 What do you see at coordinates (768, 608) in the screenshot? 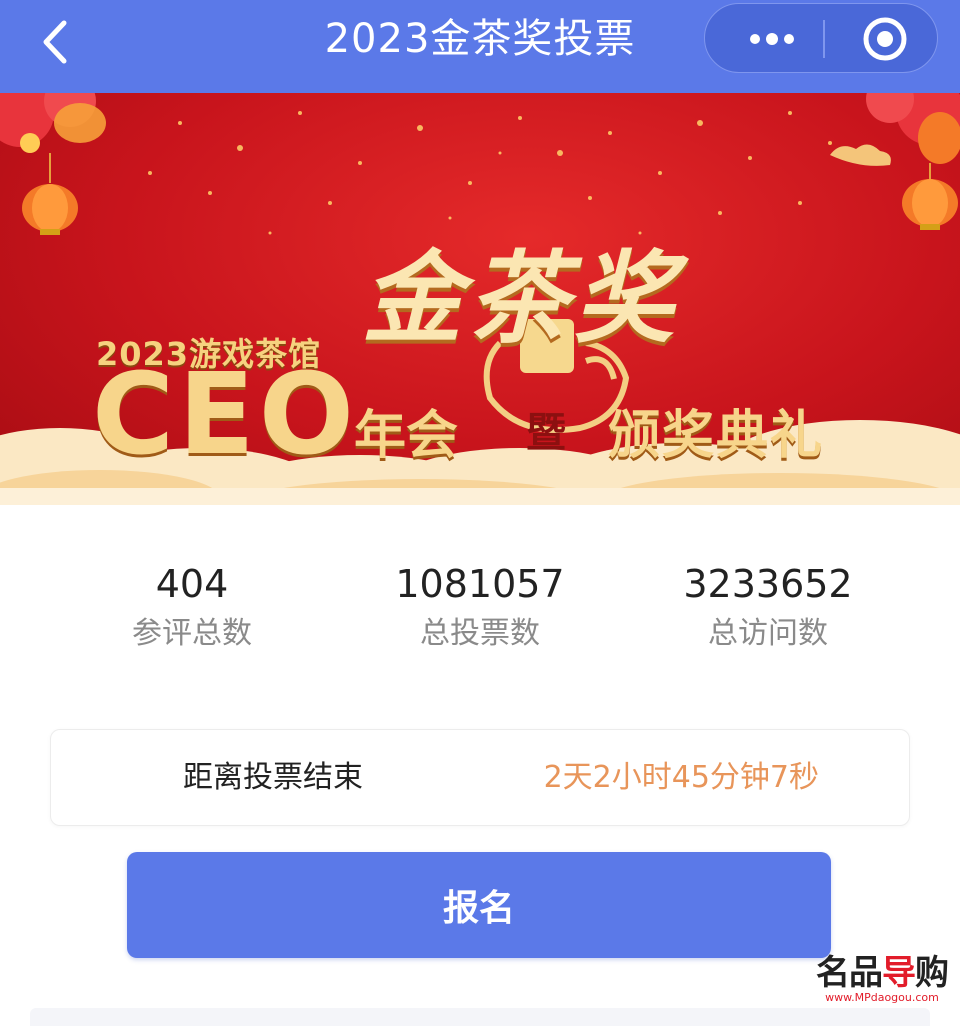
I see `stat-visits: 3233652 总访问数` at bounding box center [768, 608].